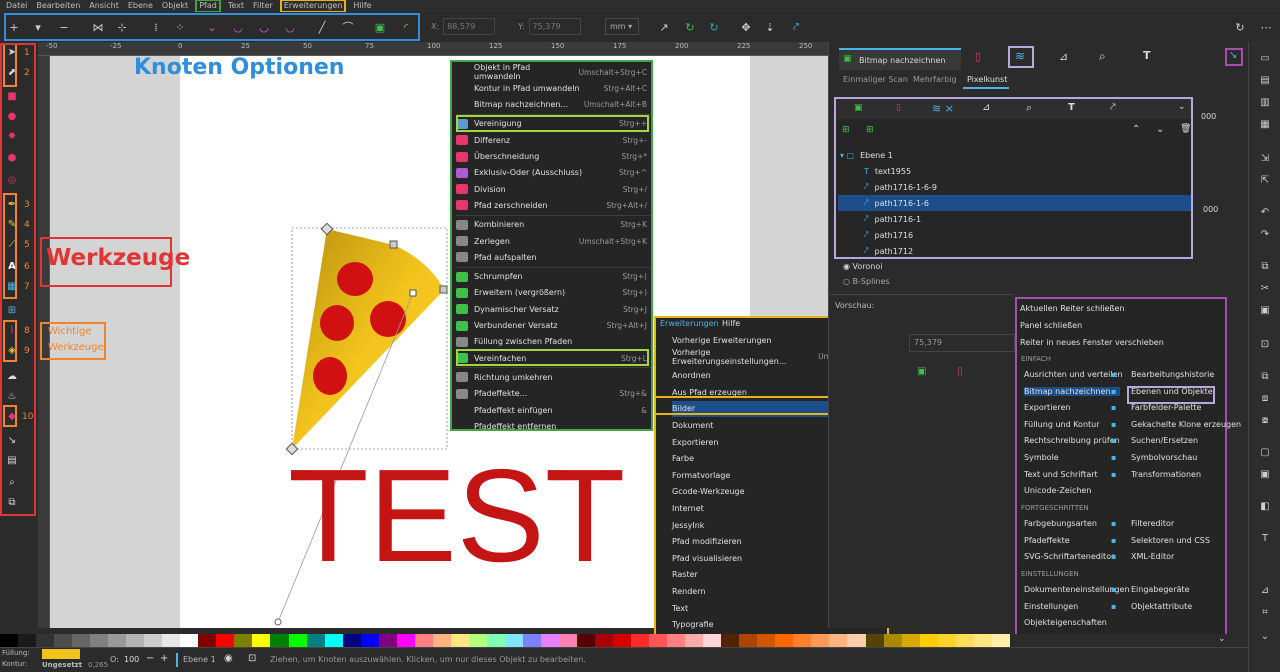 This screenshot has width=1280, height=672. Describe the element at coordinates (61, 654) in the screenshot. I see `fill-swatch` at that location.